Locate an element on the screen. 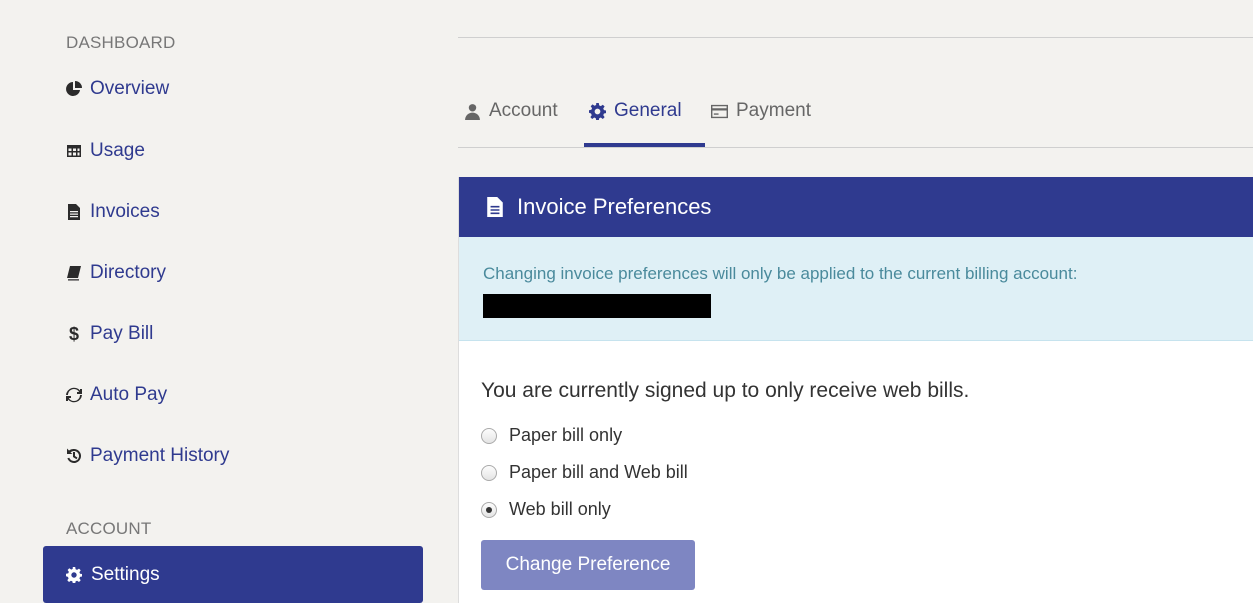 The image size is (1253, 603). user-icon is located at coordinates (472, 112).